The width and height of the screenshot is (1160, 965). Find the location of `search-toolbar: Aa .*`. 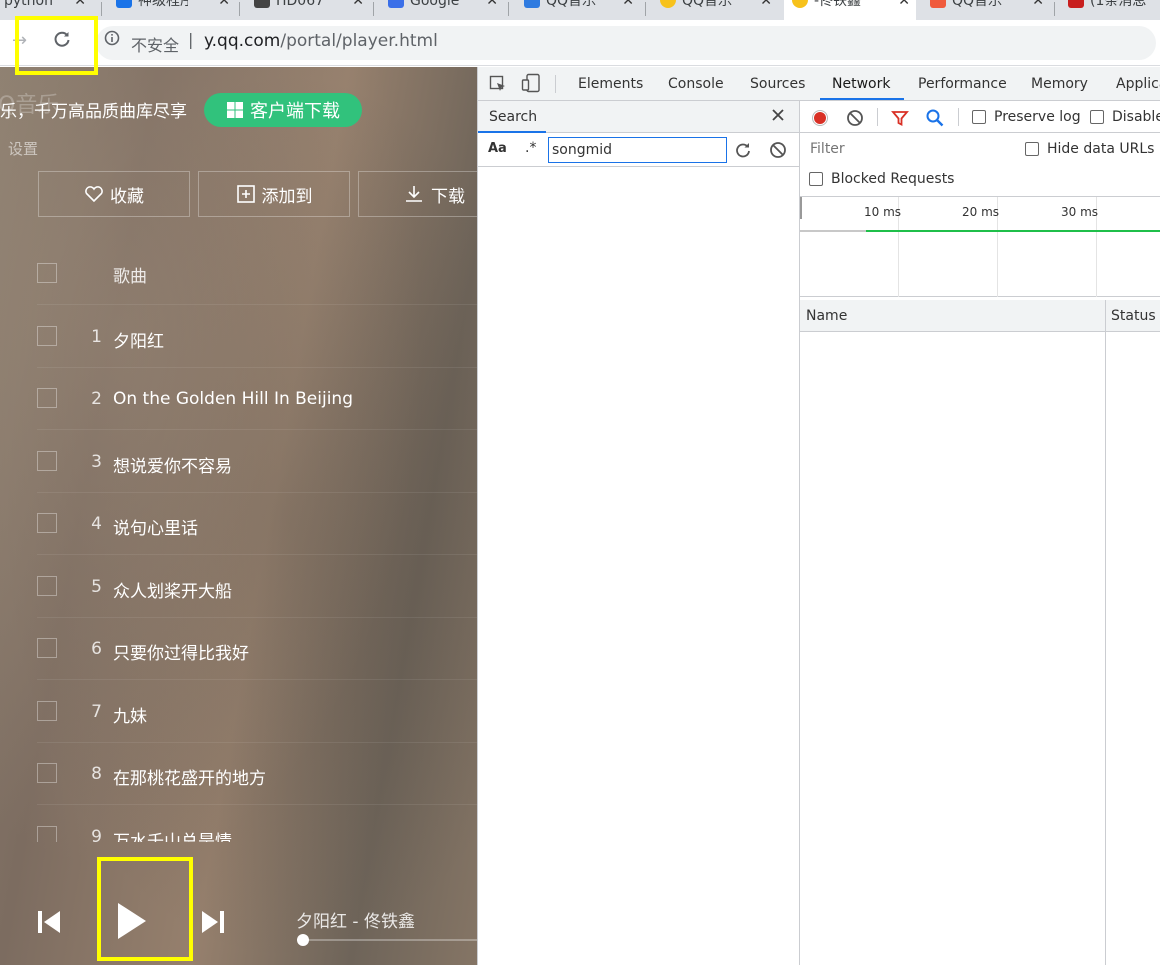

search-toolbar: Aa .* is located at coordinates (638, 150).